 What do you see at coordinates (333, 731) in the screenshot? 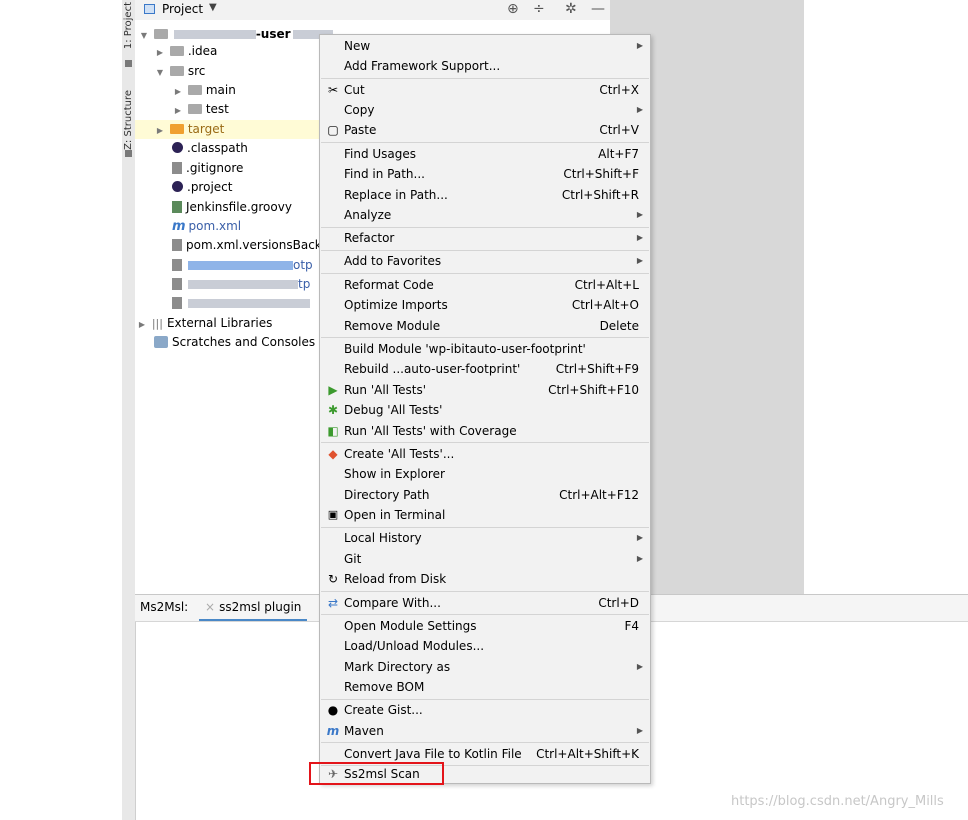
I see `maven-icon: m` at bounding box center [333, 731].